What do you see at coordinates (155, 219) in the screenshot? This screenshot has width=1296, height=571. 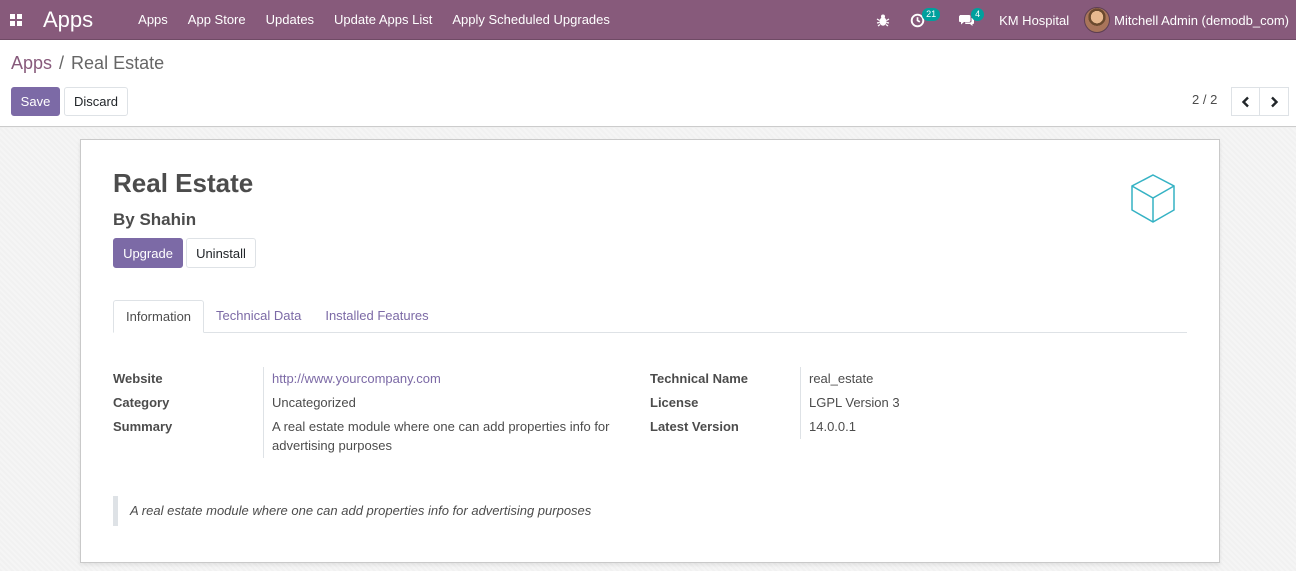 I see `module-author: By Shahin` at bounding box center [155, 219].